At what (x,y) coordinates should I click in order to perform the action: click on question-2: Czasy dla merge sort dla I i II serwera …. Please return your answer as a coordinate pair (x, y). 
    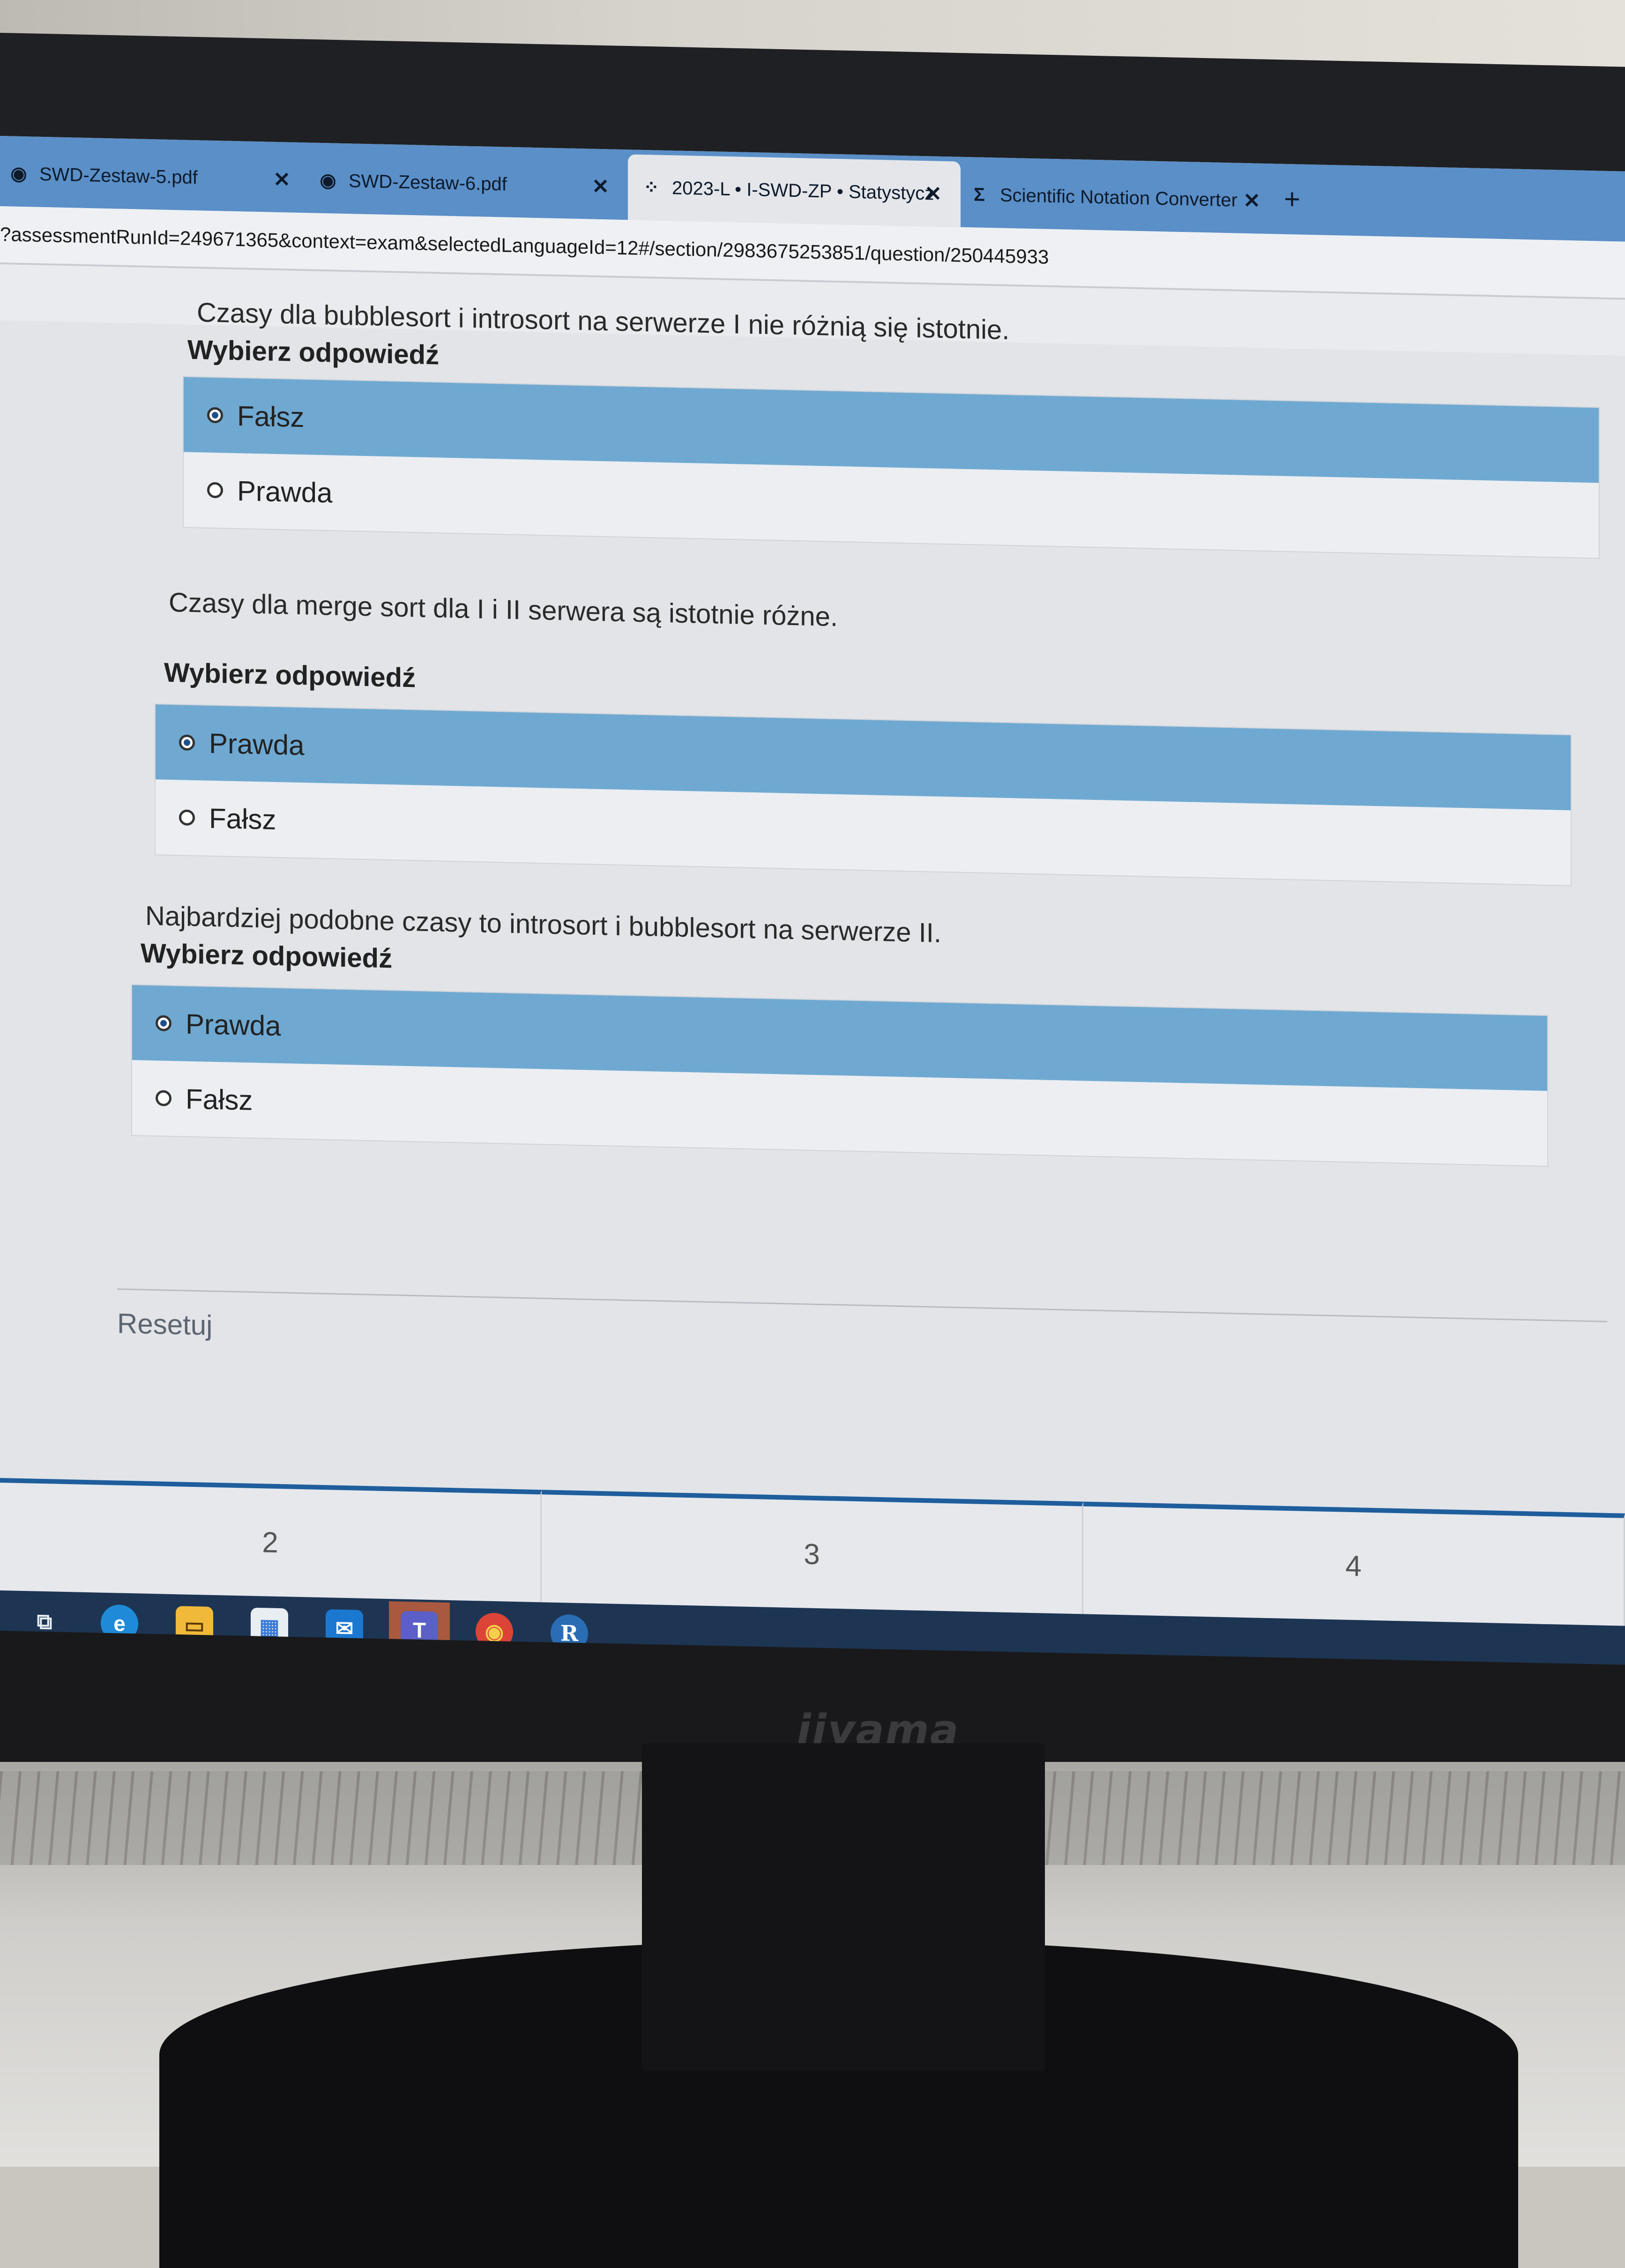
    Looking at the image, I should click on (812, 735).